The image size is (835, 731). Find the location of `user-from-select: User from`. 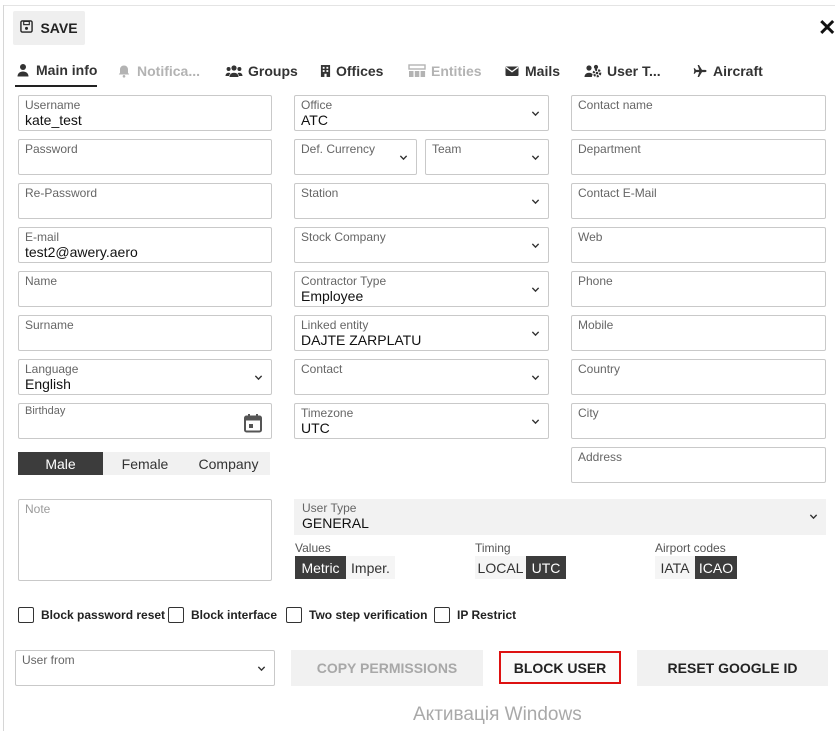

user-from-select: User from is located at coordinates (145, 668).